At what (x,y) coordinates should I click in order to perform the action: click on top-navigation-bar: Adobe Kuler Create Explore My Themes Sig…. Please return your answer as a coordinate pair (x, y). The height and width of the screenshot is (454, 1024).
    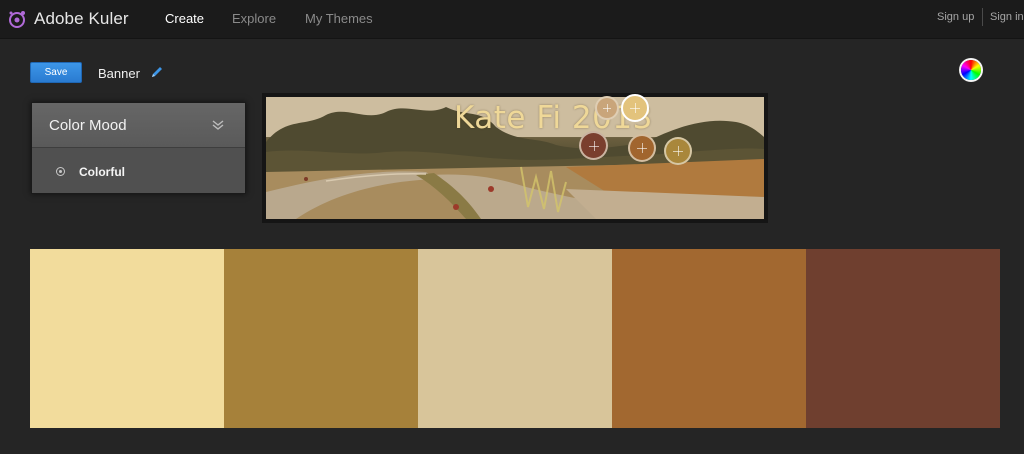
    Looking at the image, I should click on (512, 19).